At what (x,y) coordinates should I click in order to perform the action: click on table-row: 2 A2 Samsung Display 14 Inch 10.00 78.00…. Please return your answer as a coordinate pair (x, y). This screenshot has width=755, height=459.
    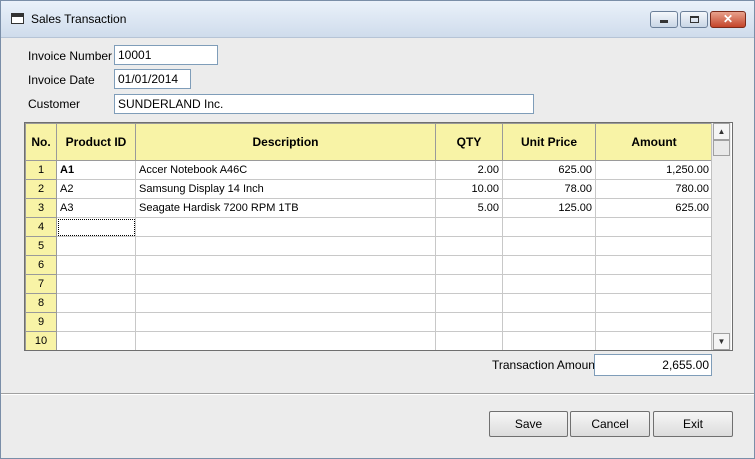
    Looking at the image, I should click on (369, 189).